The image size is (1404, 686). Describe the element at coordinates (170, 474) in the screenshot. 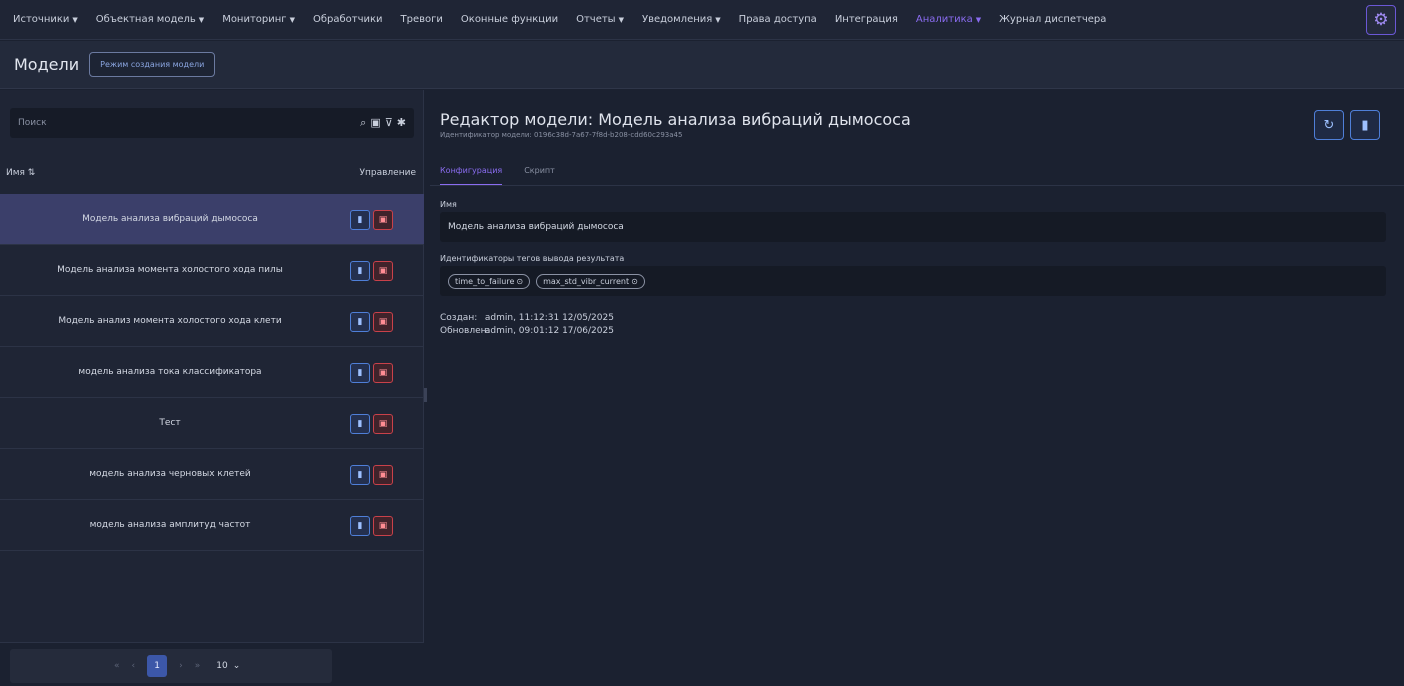

I see `model-name: модель анализа черновых клетей` at that location.